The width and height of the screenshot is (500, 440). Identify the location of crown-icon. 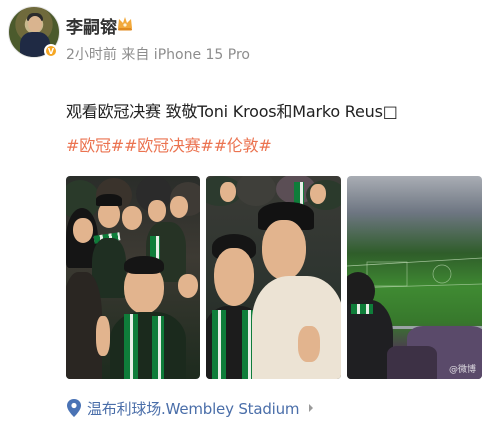
(125, 23).